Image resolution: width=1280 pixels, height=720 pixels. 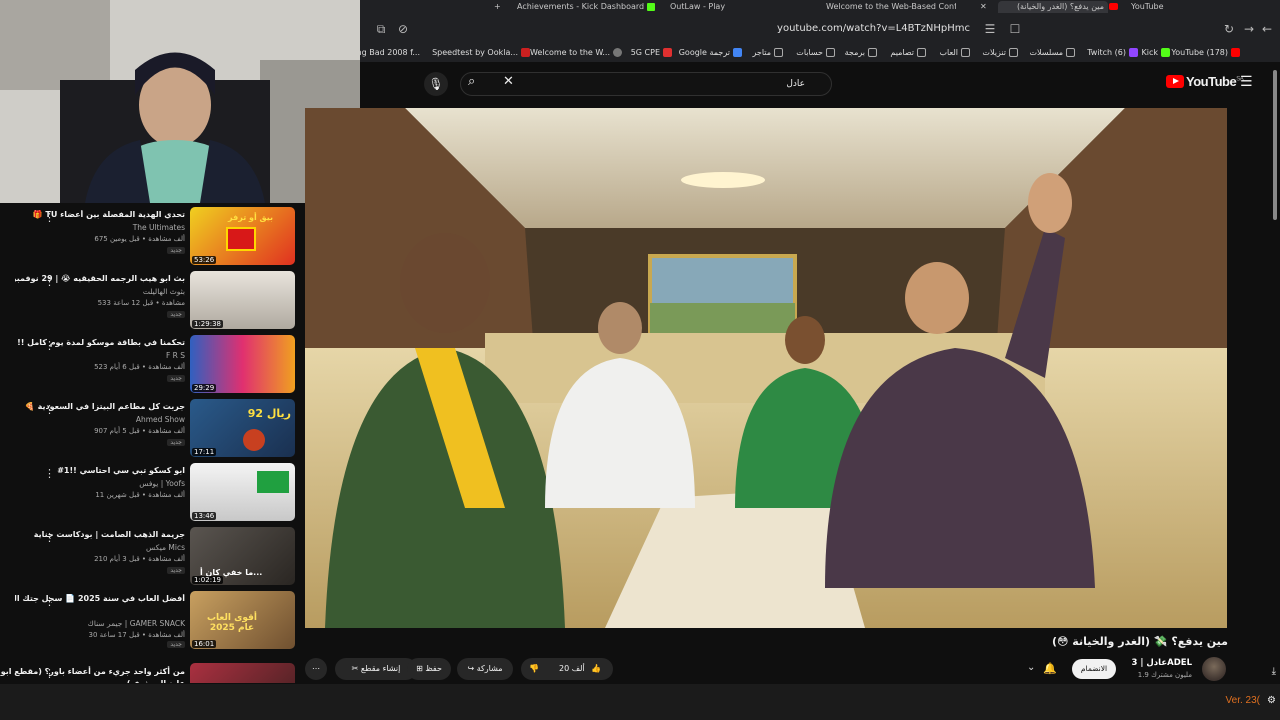 What do you see at coordinates (436, 84) in the screenshot?
I see `microphone-icon: 🎙` at bounding box center [436, 84].